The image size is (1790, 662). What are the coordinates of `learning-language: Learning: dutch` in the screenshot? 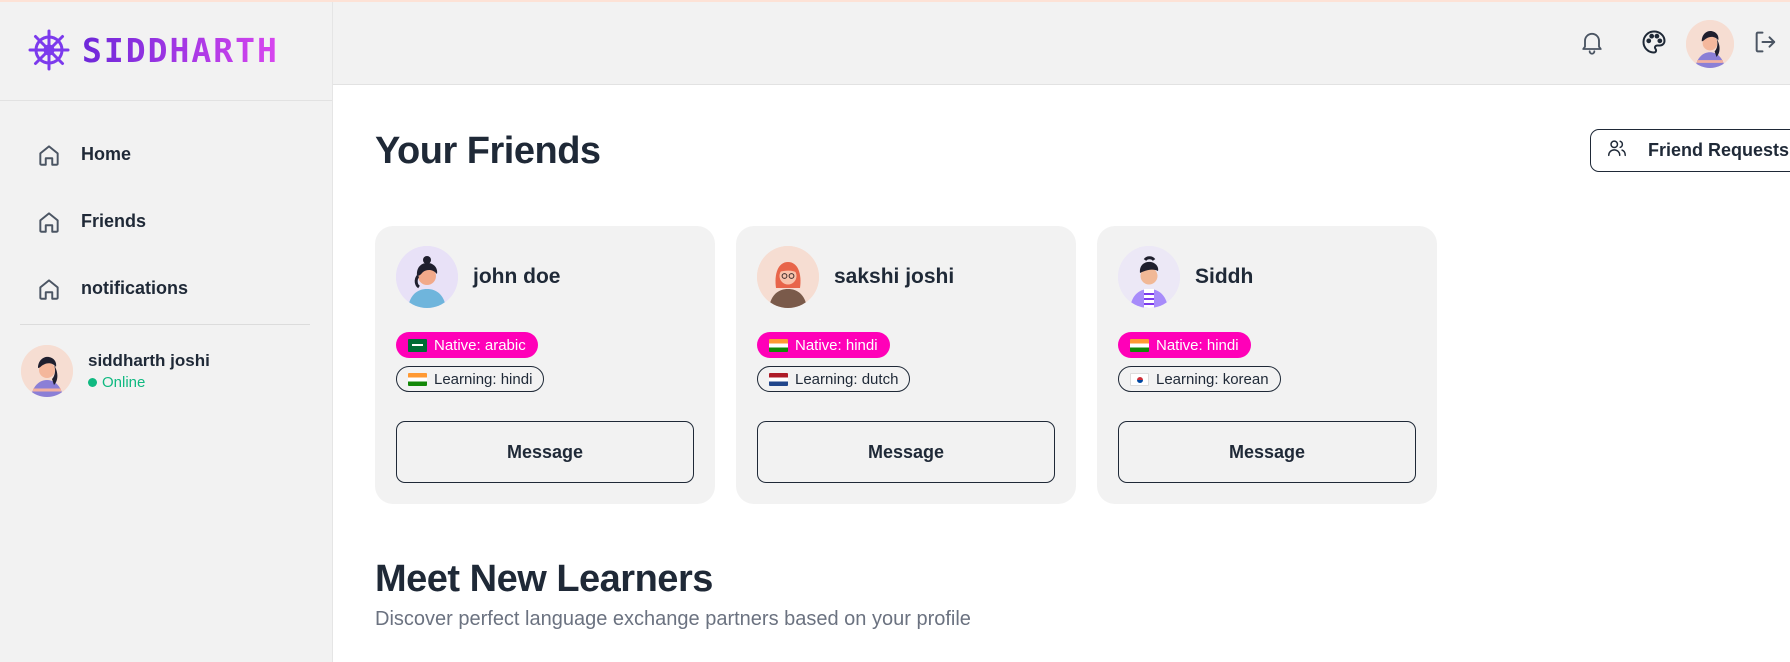 It's located at (847, 379).